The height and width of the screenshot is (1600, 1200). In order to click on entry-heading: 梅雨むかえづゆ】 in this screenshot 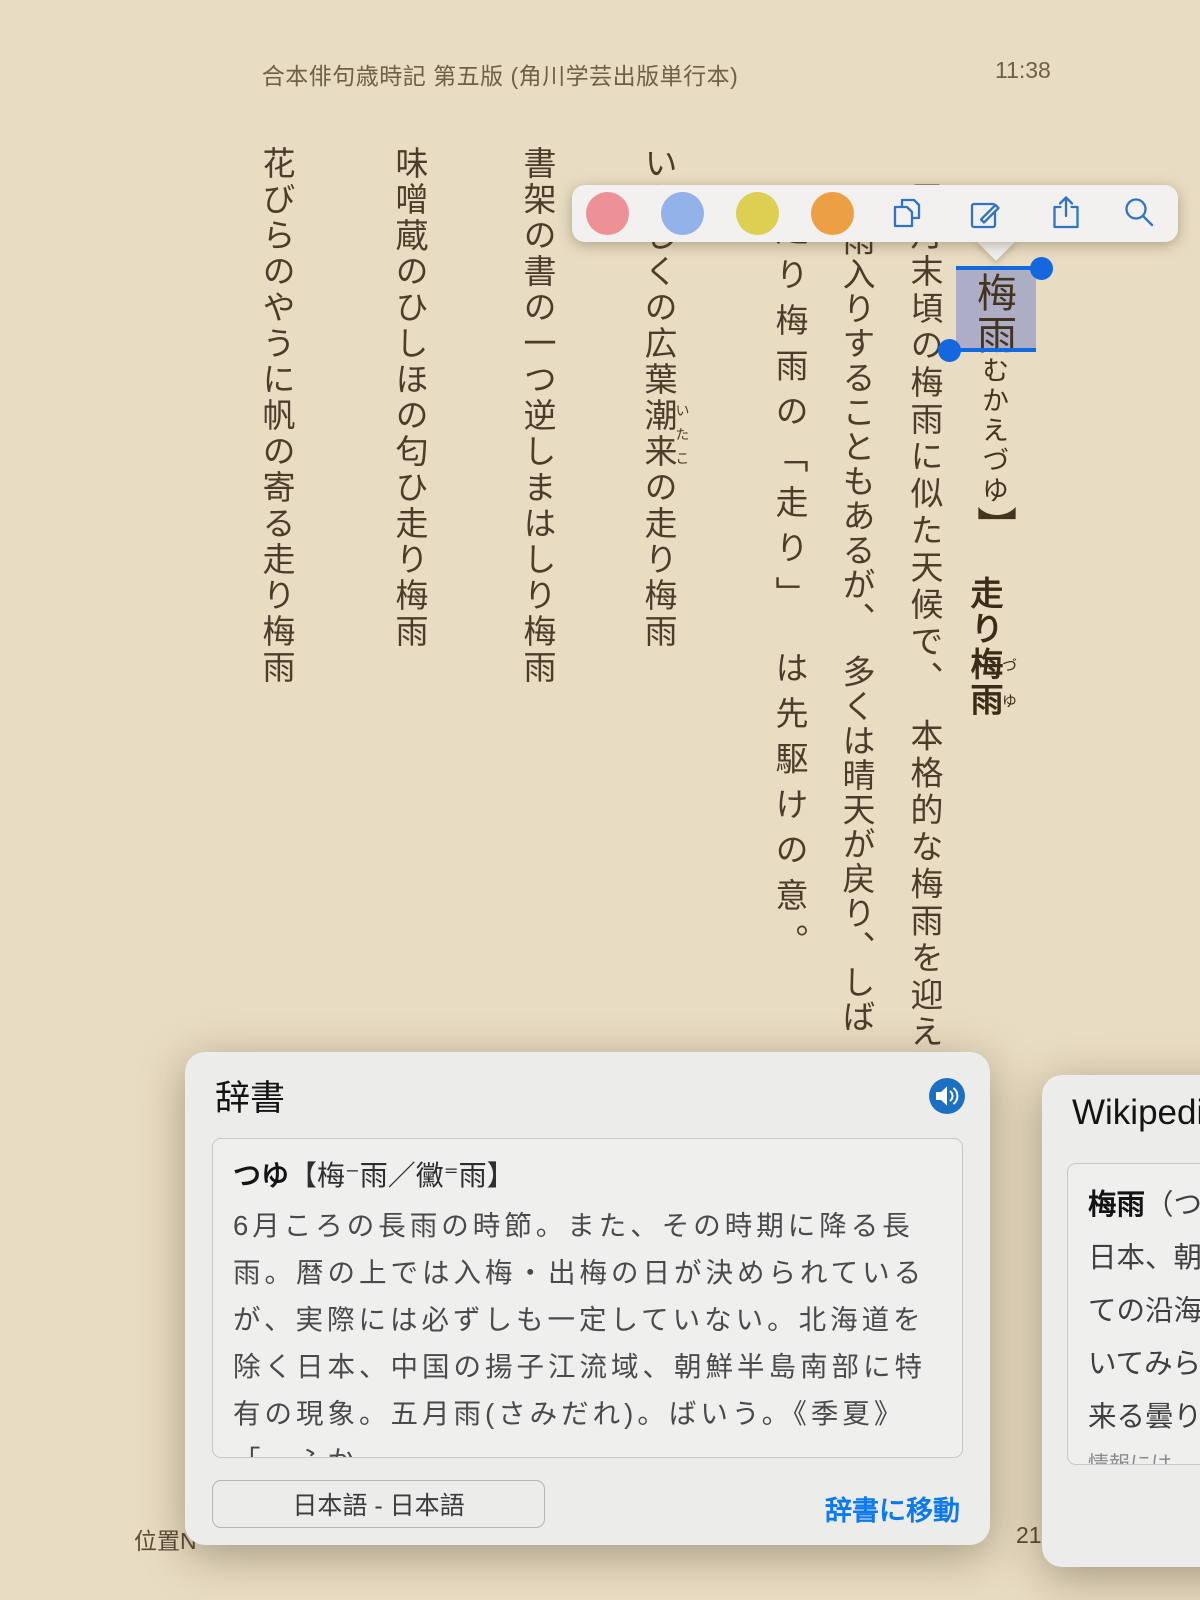, I will do `click(993, 410)`.